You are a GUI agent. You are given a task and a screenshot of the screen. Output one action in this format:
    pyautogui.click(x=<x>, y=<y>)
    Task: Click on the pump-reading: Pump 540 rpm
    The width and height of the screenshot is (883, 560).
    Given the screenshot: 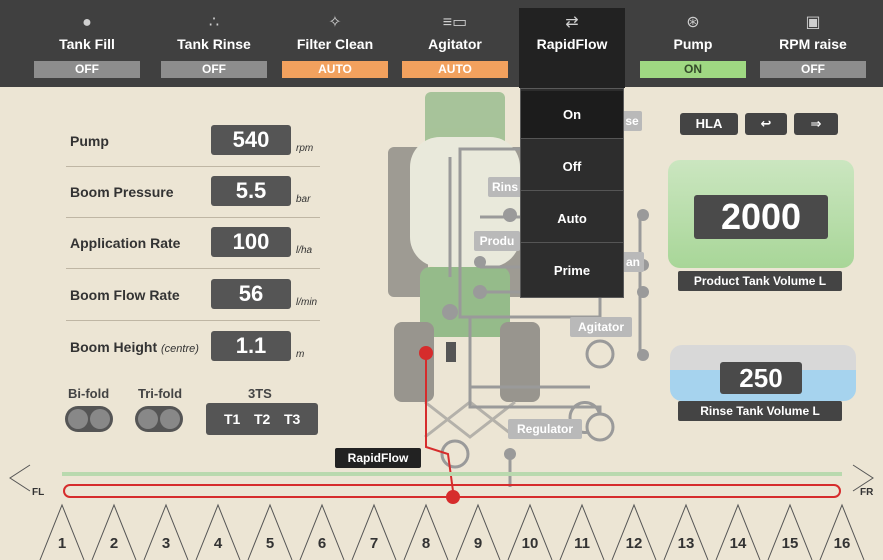 What is the action you would take?
    pyautogui.click(x=193, y=141)
    